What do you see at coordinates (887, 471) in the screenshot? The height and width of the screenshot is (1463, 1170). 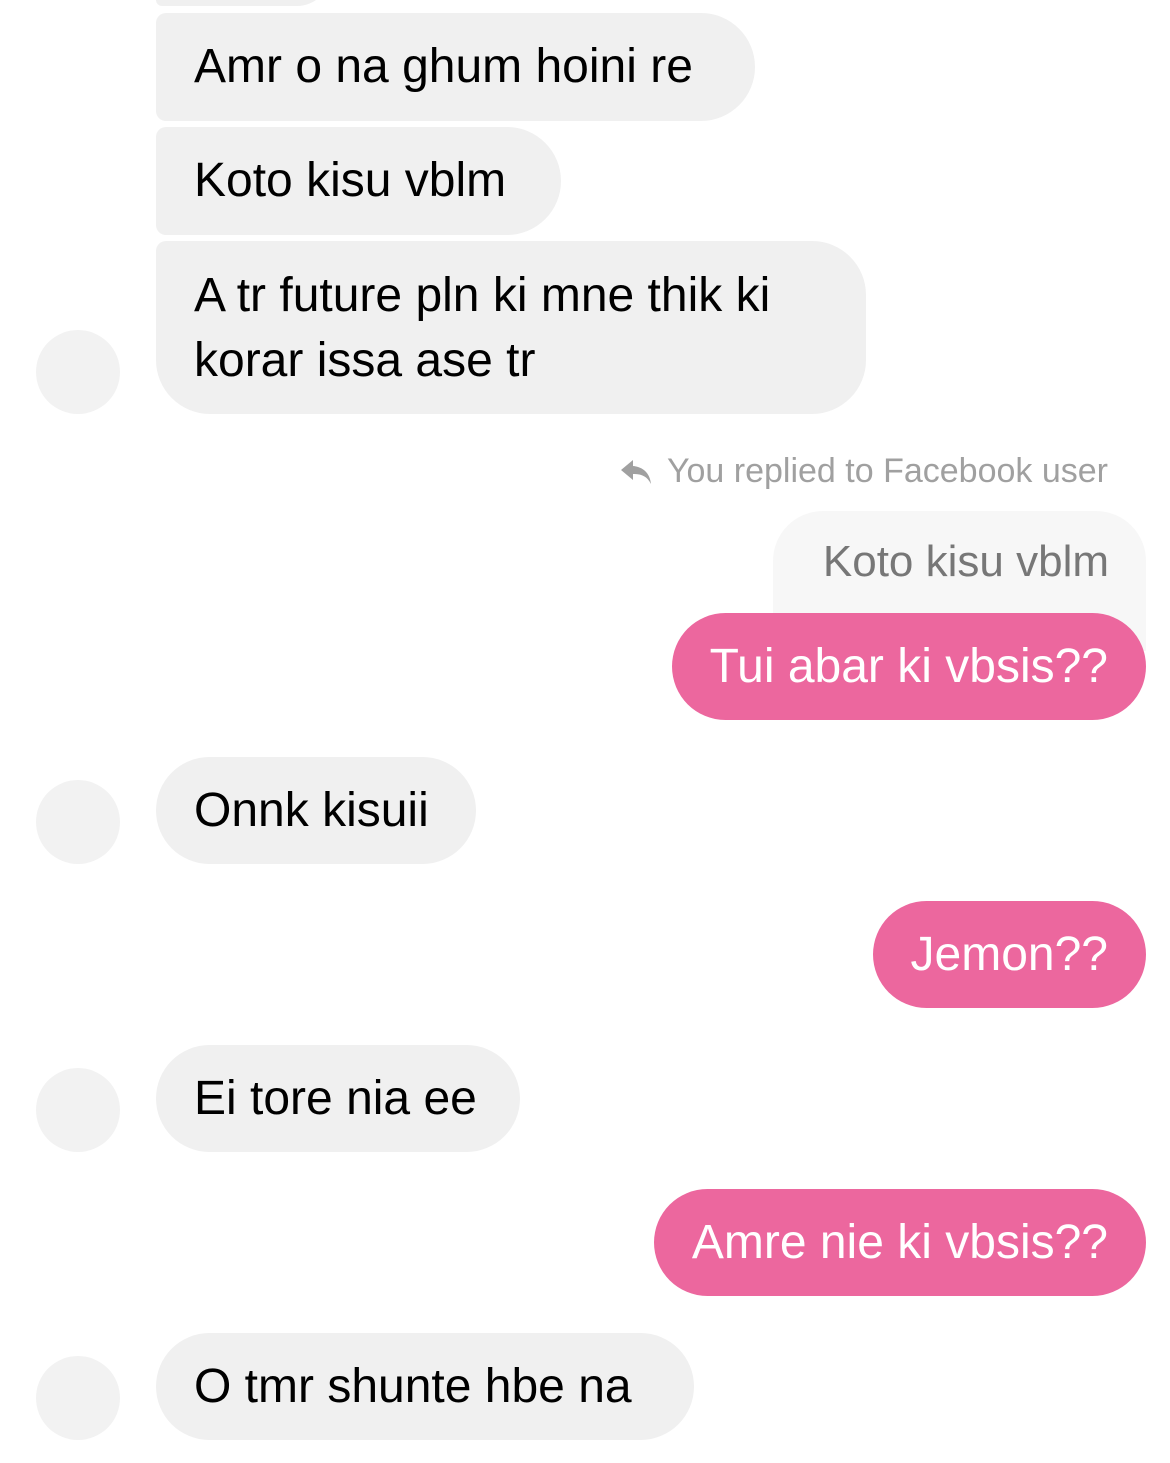 I see `reply-label: You replied to Facebook user` at bounding box center [887, 471].